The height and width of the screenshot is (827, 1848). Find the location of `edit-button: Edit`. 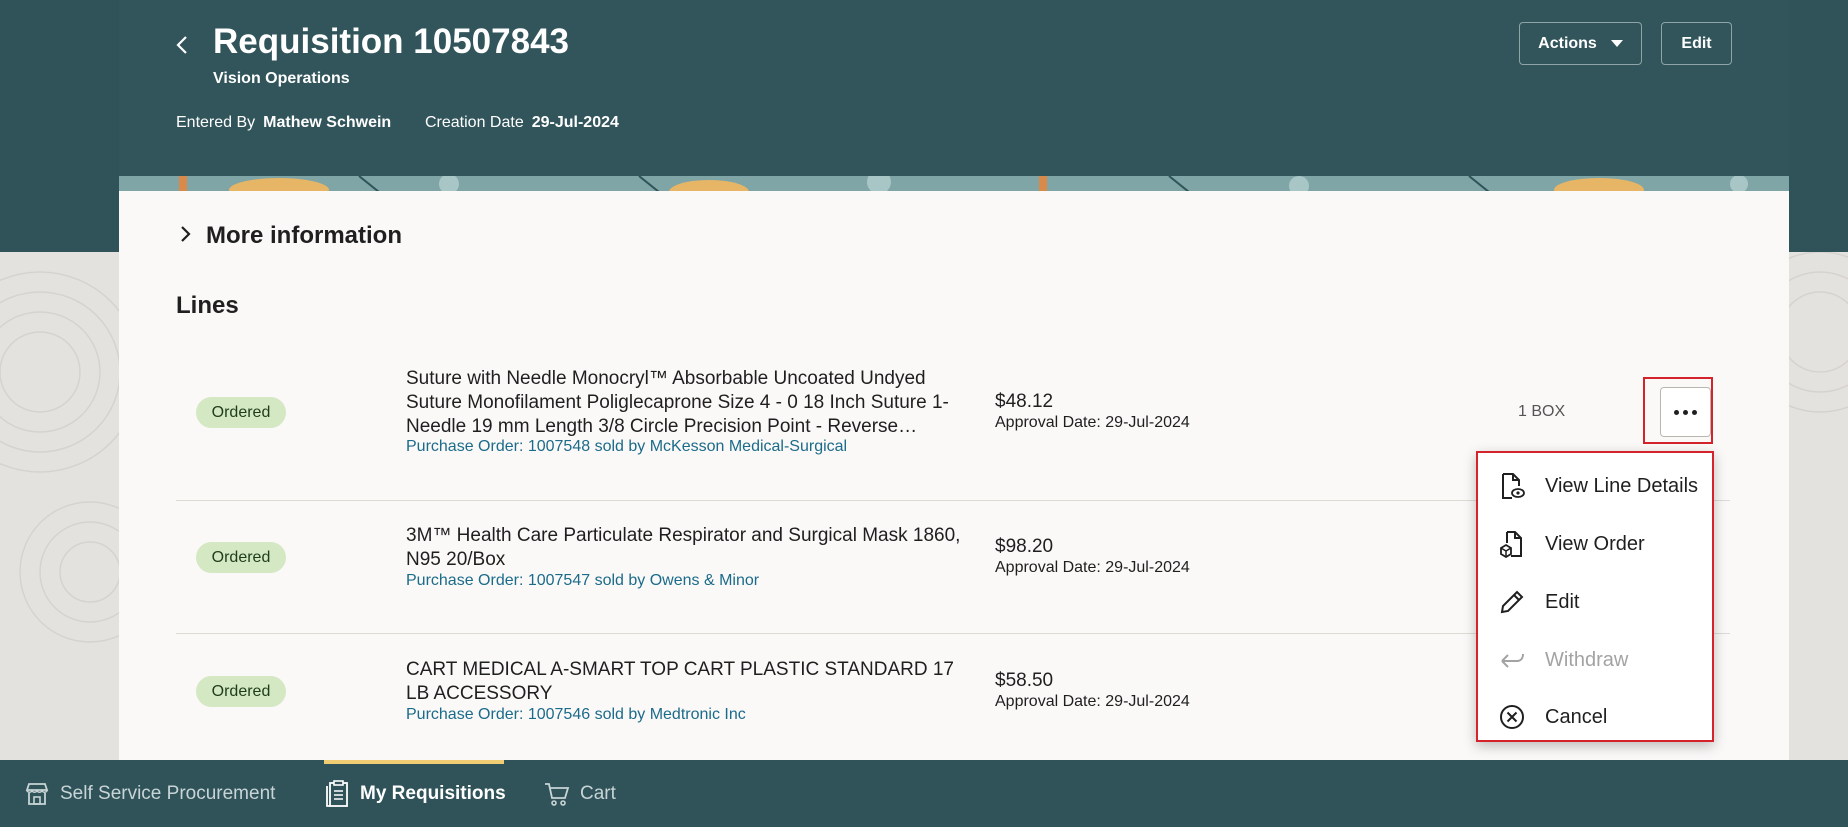

edit-button: Edit is located at coordinates (1696, 43).